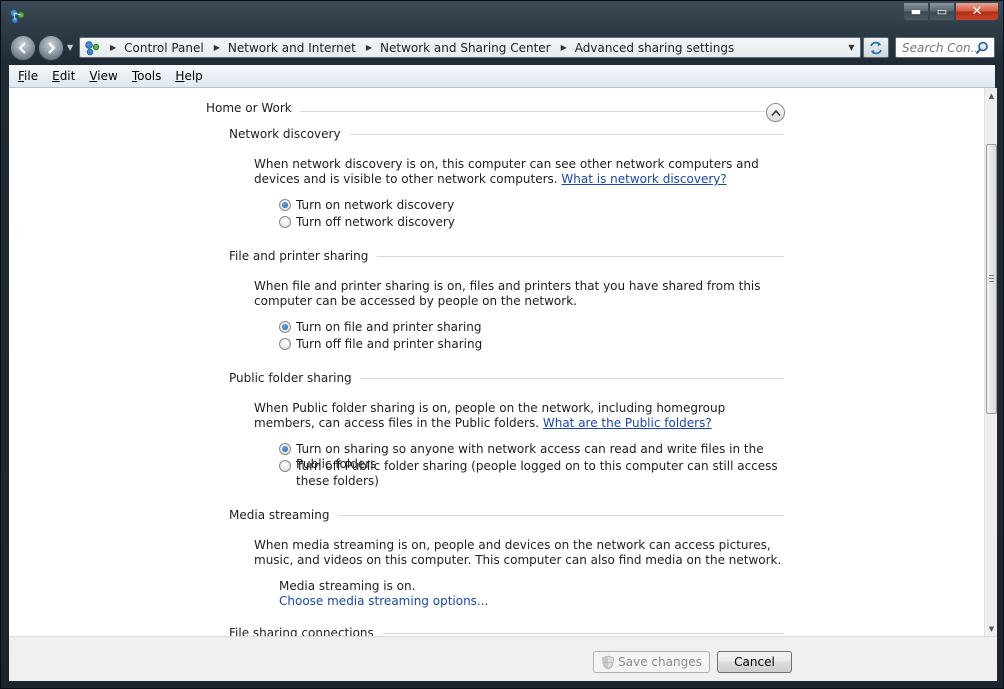 This screenshot has height=689, width=1004. Describe the element at coordinates (502, 16) in the screenshot. I see `title-bar: ▬ ▭ ✕` at that location.